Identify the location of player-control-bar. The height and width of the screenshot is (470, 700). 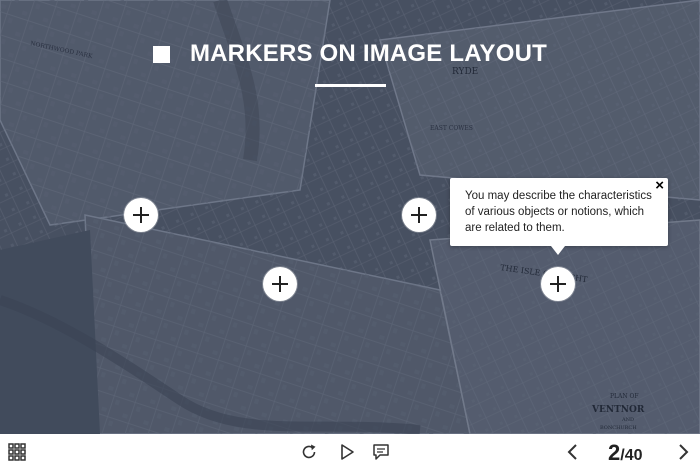
(350, 452).